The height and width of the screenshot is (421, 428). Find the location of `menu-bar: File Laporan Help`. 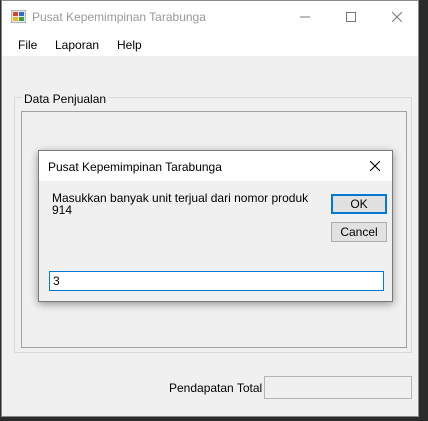

menu-bar: File Laporan Help is located at coordinates (210, 44).